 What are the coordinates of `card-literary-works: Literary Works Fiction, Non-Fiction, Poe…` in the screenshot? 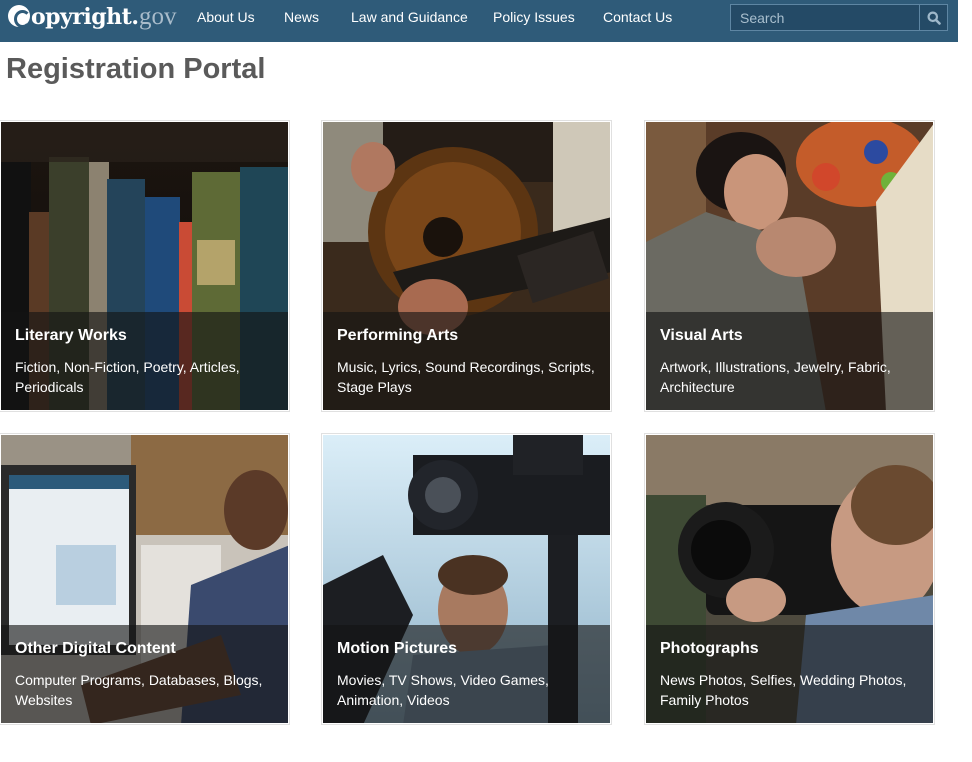 It's located at (145, 266).